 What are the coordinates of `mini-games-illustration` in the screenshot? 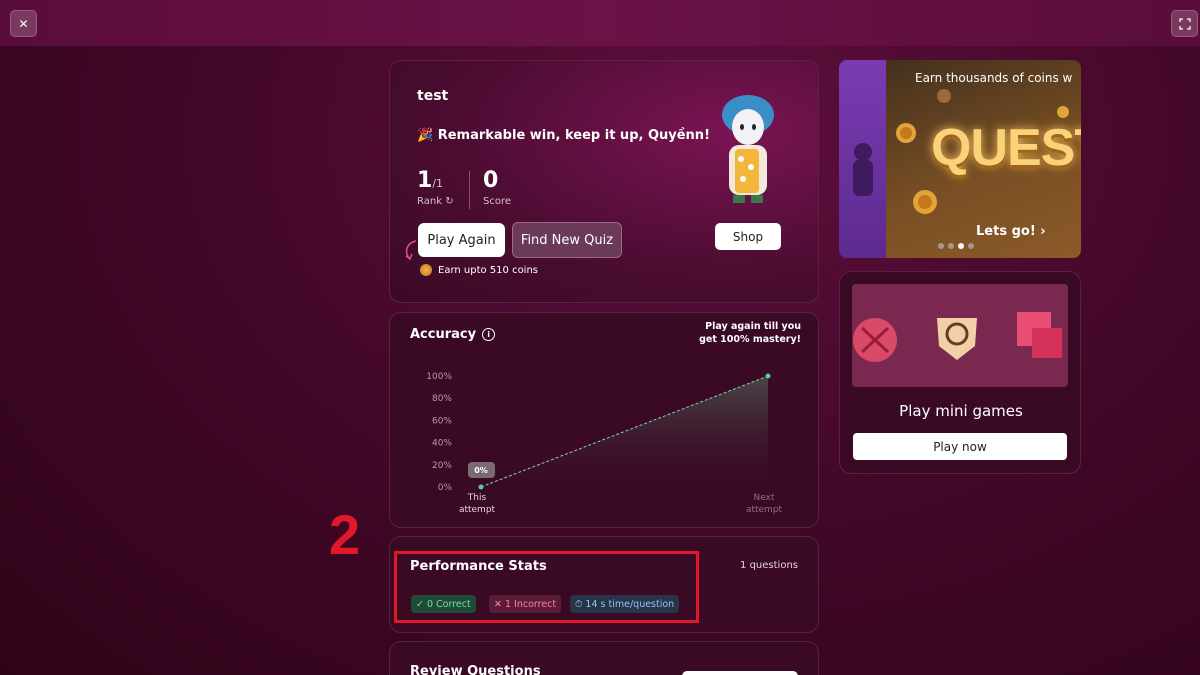 It's located at (960, 335).